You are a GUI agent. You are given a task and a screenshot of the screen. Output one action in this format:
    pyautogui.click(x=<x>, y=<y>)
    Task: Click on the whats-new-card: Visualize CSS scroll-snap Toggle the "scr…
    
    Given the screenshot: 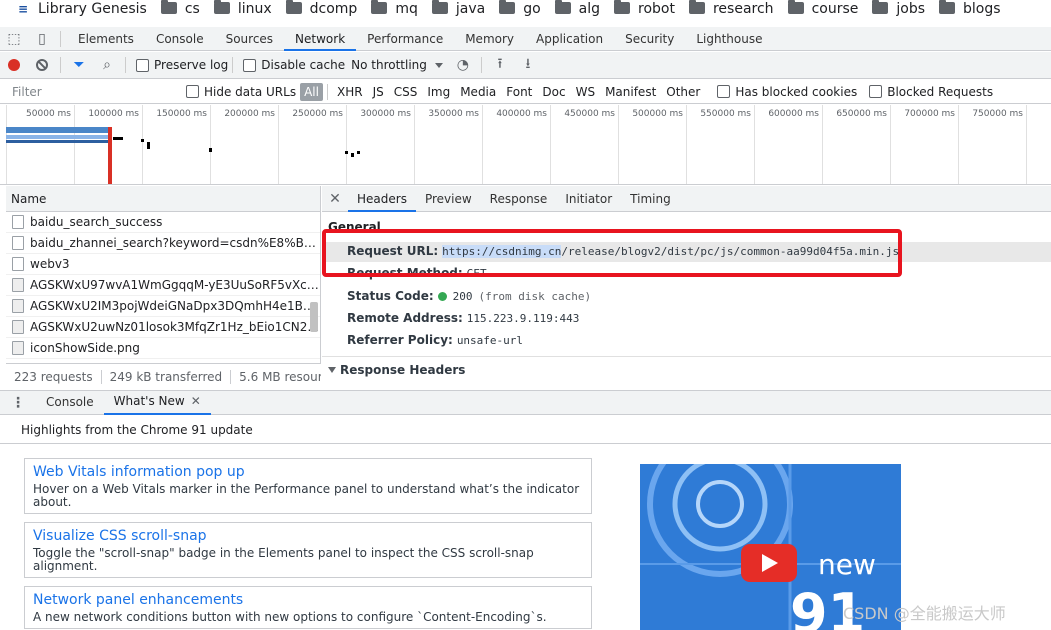 What is the action you would take?
    pyautogui.click(x=308, y=550)
    